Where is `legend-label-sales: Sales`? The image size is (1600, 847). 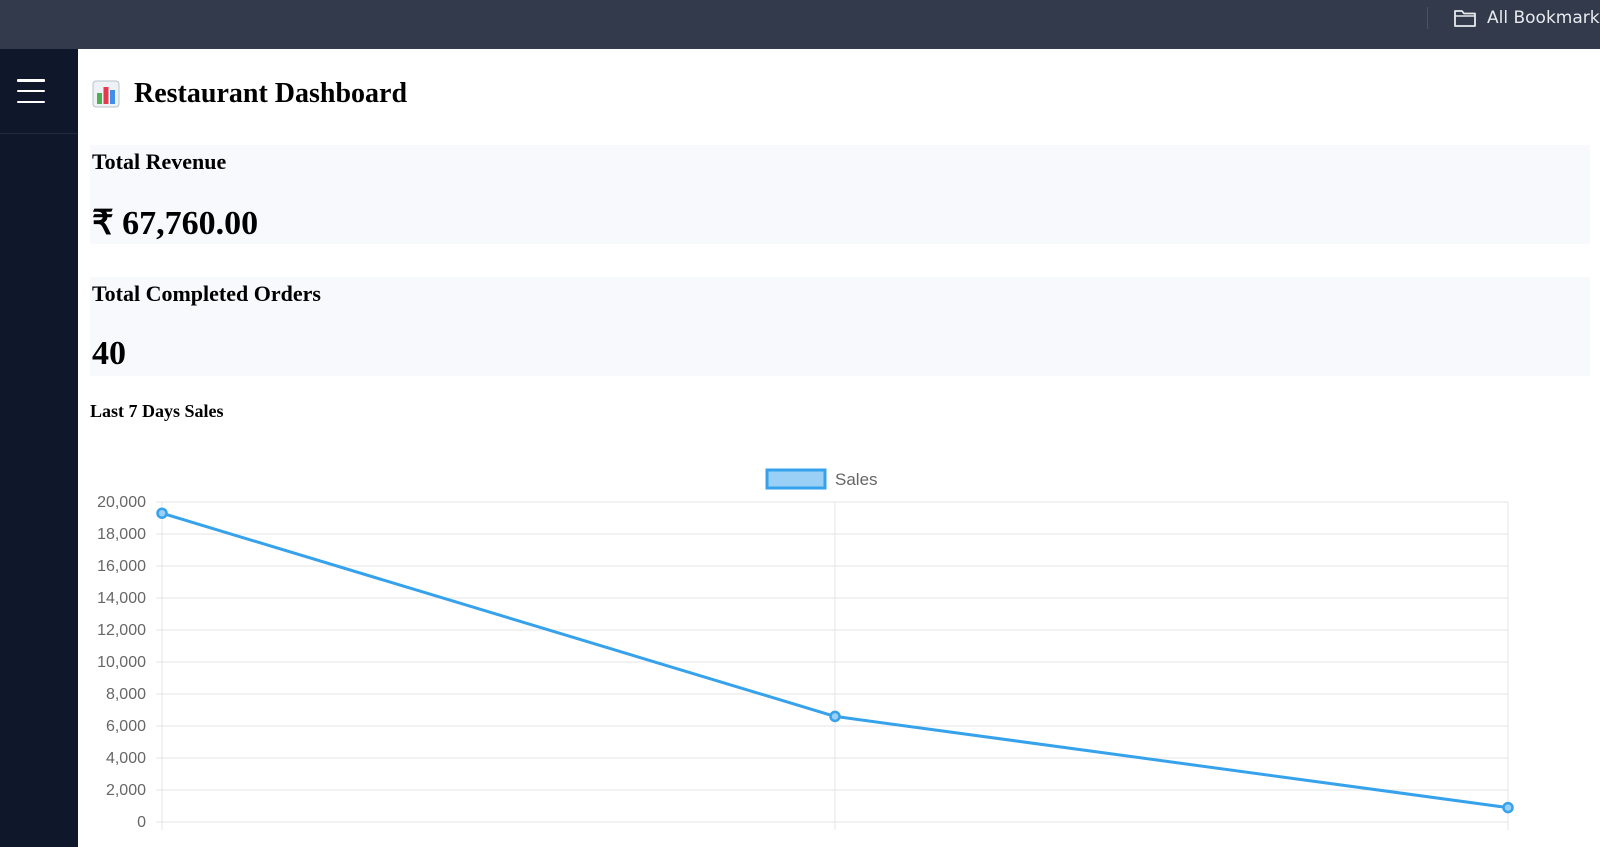 legend-label-sales: Sales is located at coordinates (856, 479).